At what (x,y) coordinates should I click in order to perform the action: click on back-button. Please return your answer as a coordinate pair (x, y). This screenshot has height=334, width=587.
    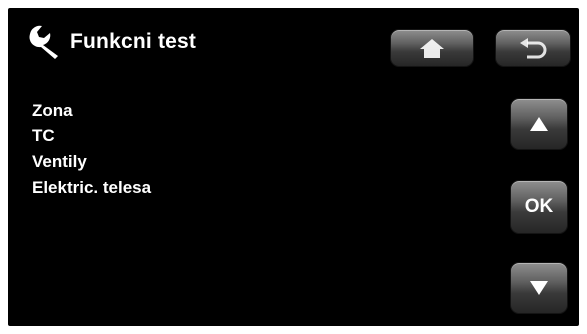
    Looking at the image, I should click on (533, 48).